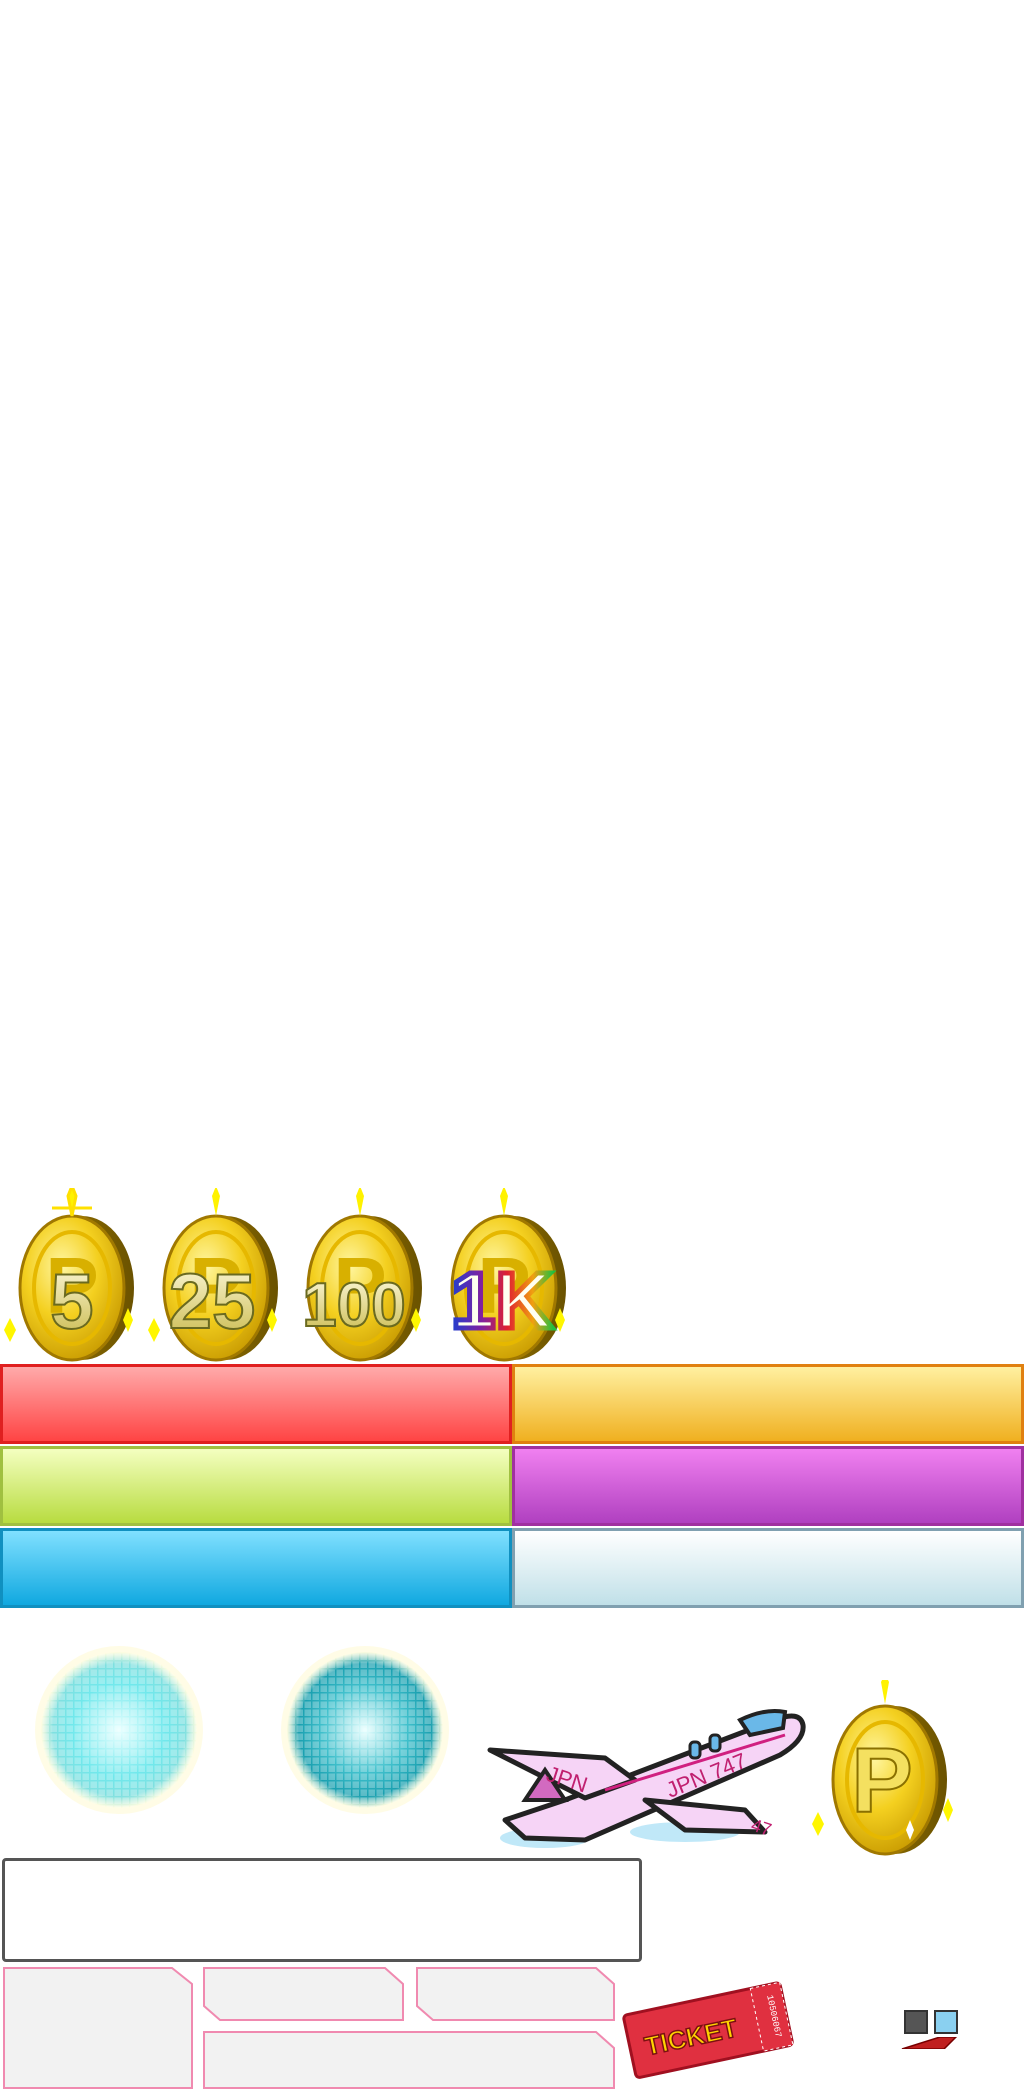  I want to click on coin-value: 5, so click(71, 1301).